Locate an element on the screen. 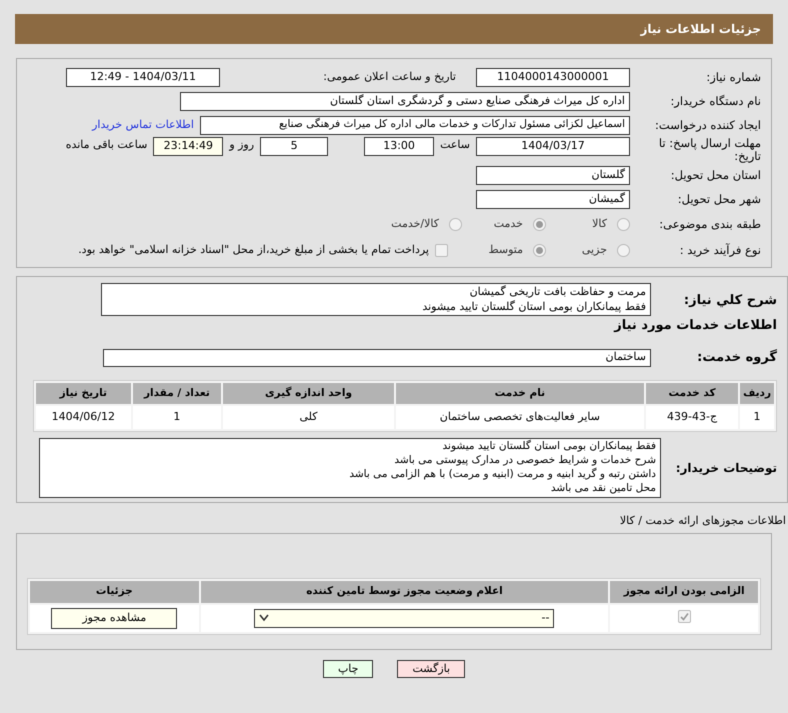 This screenshot has width=788, height=713. print-button: چاپ is located at coordinates (348, 669).